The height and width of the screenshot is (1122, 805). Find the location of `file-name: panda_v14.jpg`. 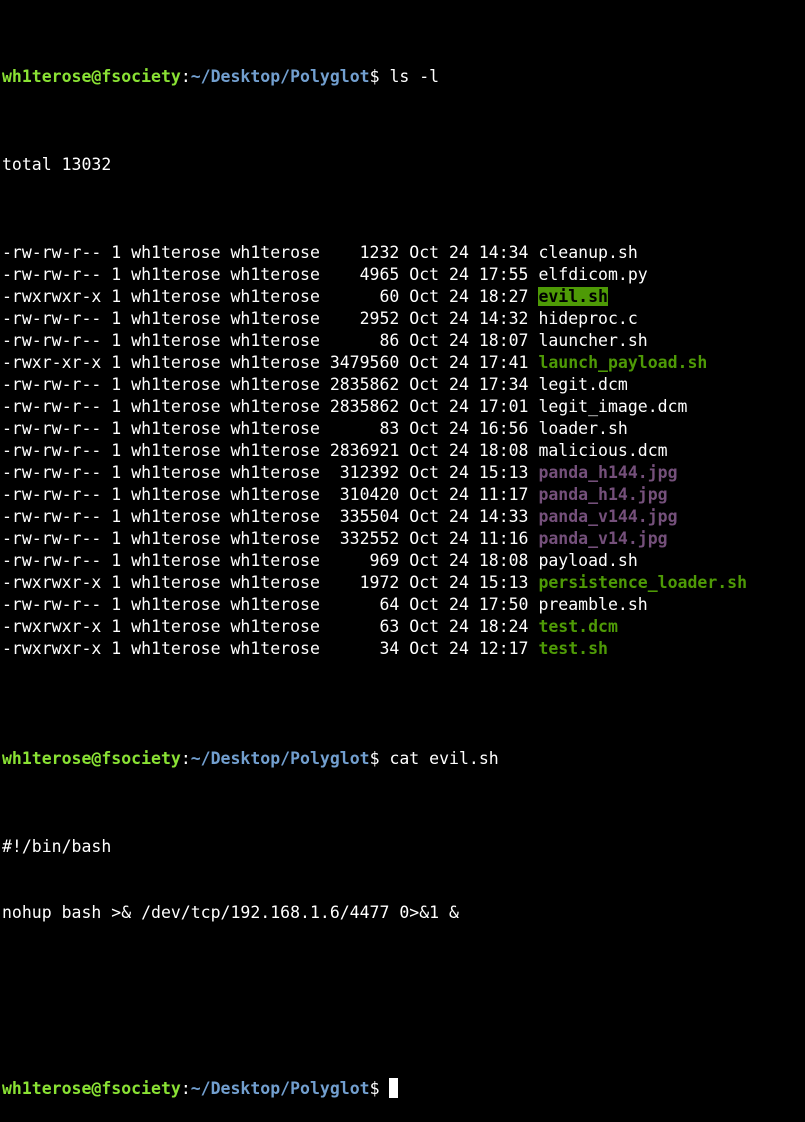

file-name: panda_v14.jpg is located at coordinates (603, 538).